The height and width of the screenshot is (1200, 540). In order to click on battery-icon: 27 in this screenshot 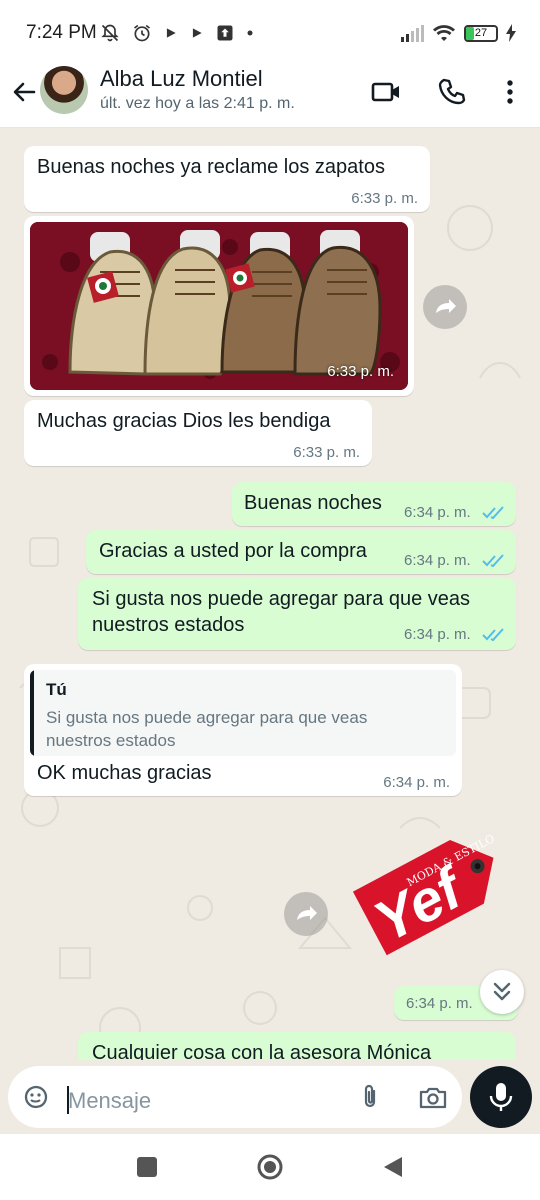, I will do `click(481, 33)`.